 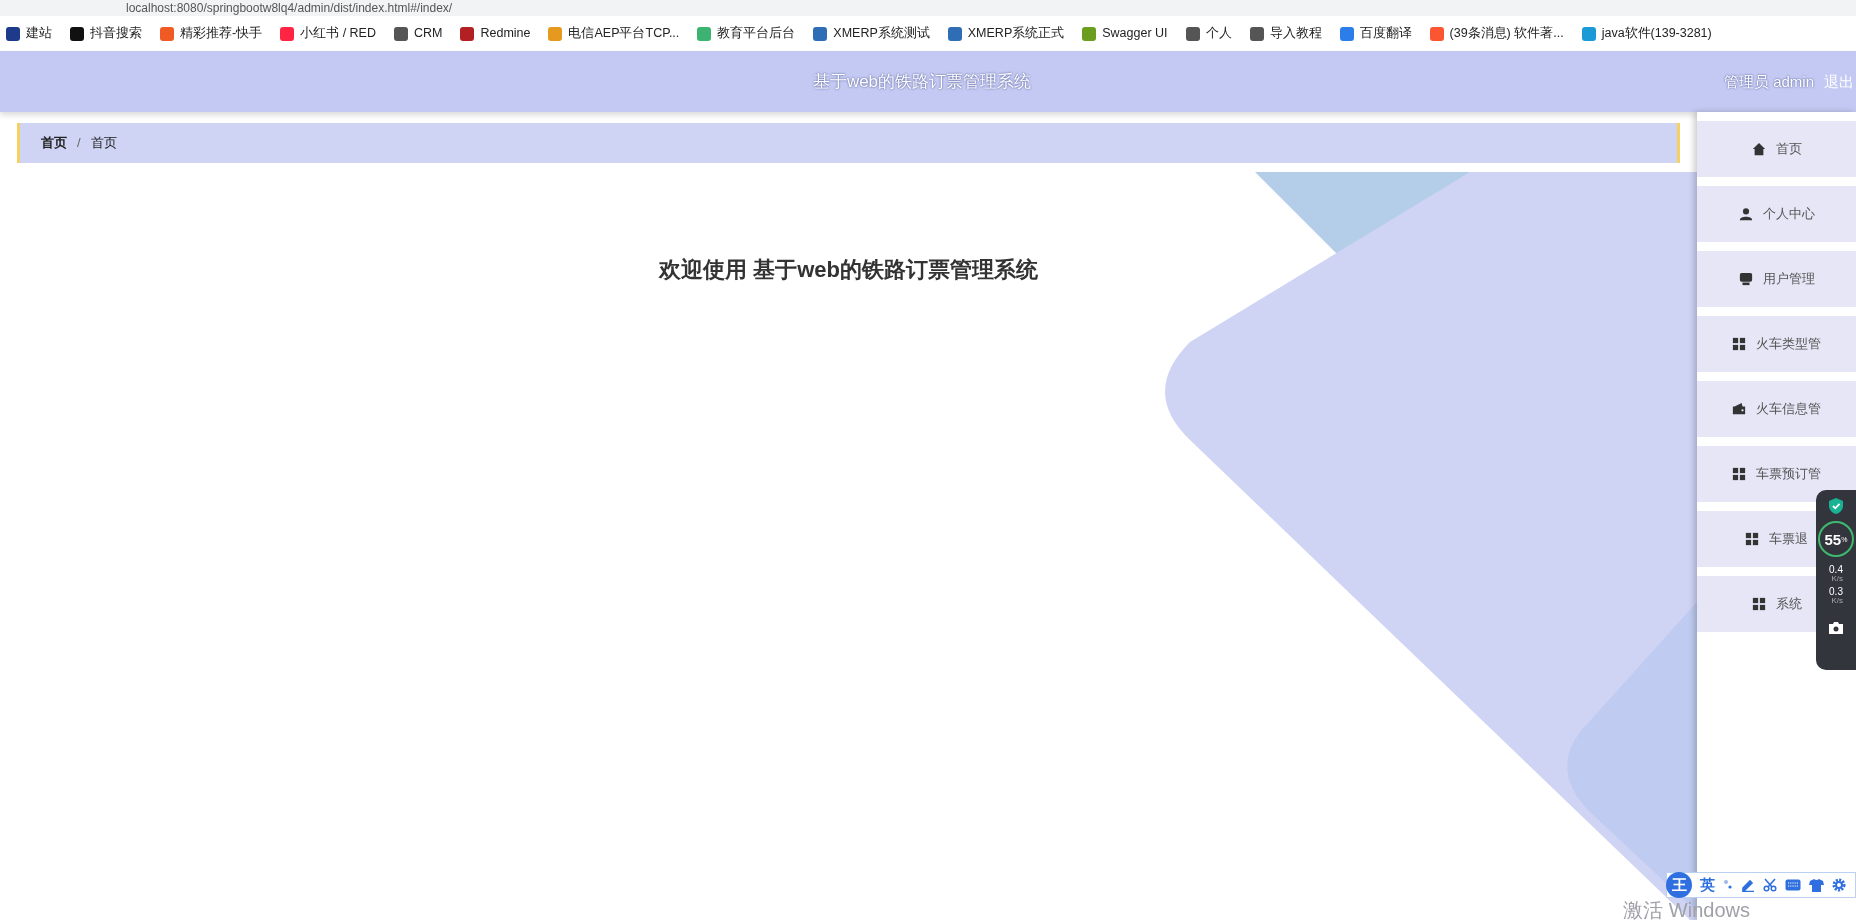 I want to click on menu-item: 首页, so click(x=1776, y=149).